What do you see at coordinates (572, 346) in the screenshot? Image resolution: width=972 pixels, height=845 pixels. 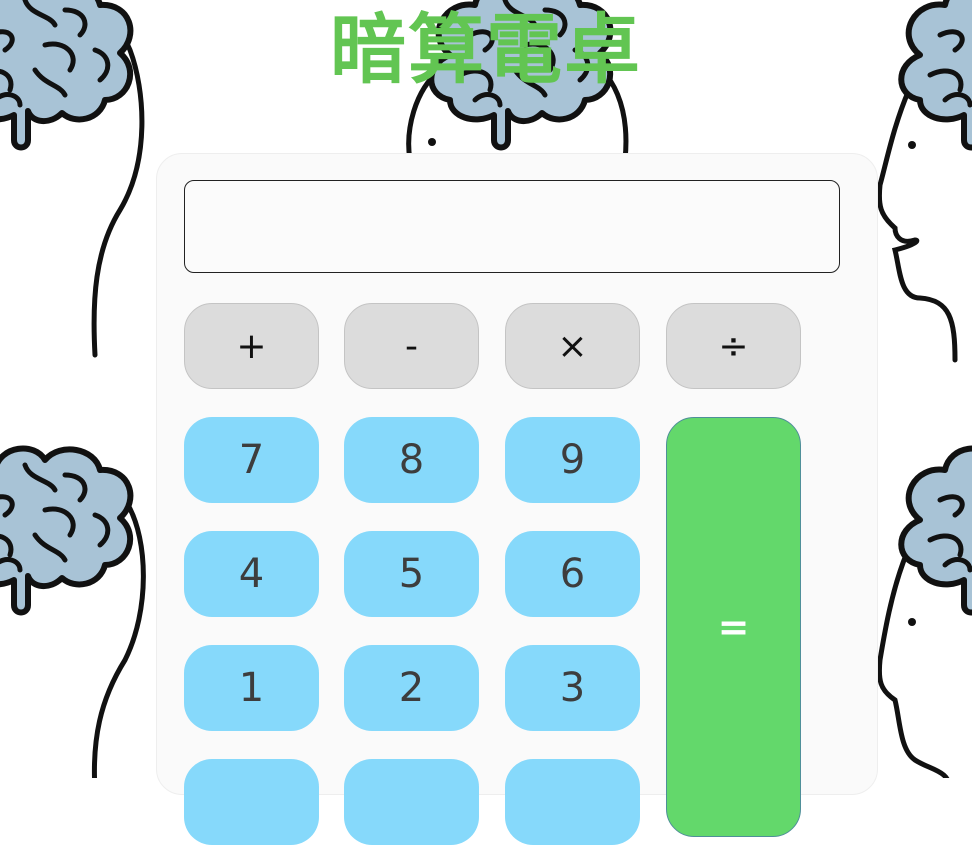 I see `multiply-button: ×` at bounding box center [572, 346].